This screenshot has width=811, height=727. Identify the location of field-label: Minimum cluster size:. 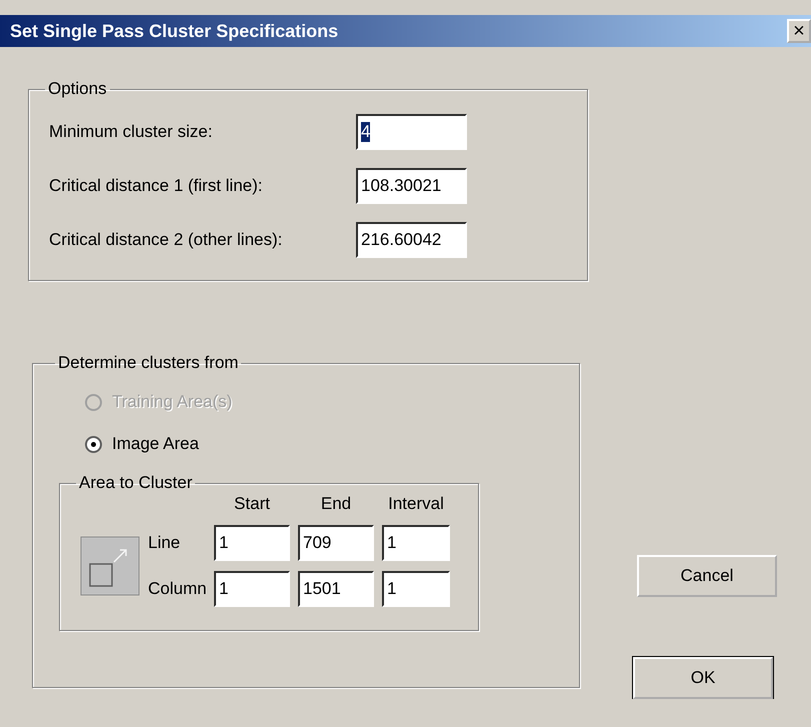
(131, 132).